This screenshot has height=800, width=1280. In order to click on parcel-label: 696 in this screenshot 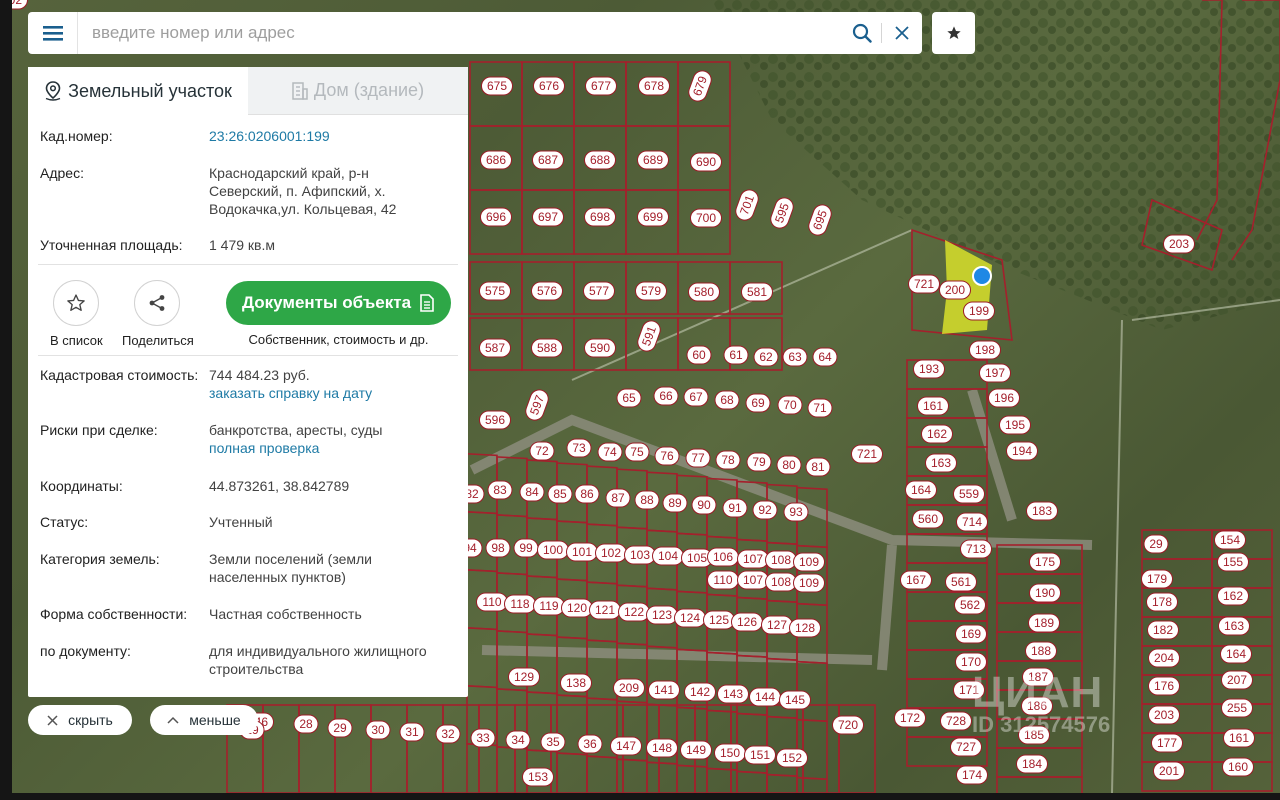, I will do `click(496, 217)`.